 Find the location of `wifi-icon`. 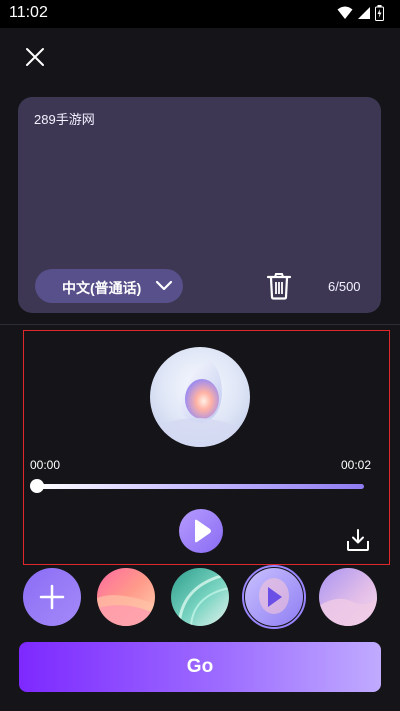

wifi-icon is located at coordinates (345, 12).